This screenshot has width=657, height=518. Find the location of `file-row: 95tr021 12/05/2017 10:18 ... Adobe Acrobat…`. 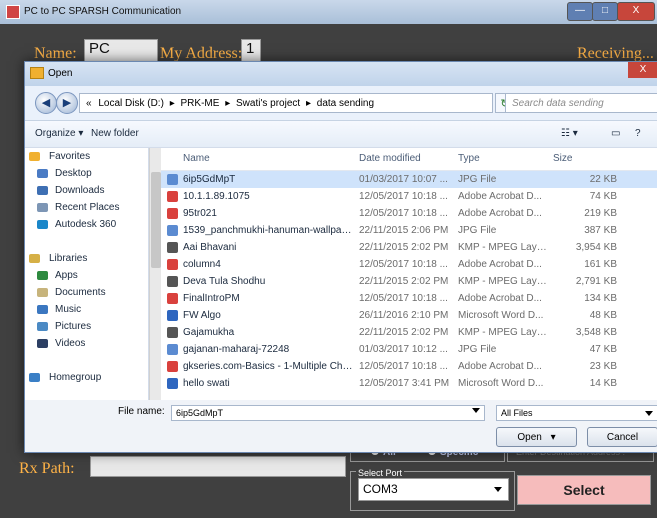

file-row: 95tr021 12/05/2017 10:18 ... Adobe Acrobat… is located at coordinates (409, 213).